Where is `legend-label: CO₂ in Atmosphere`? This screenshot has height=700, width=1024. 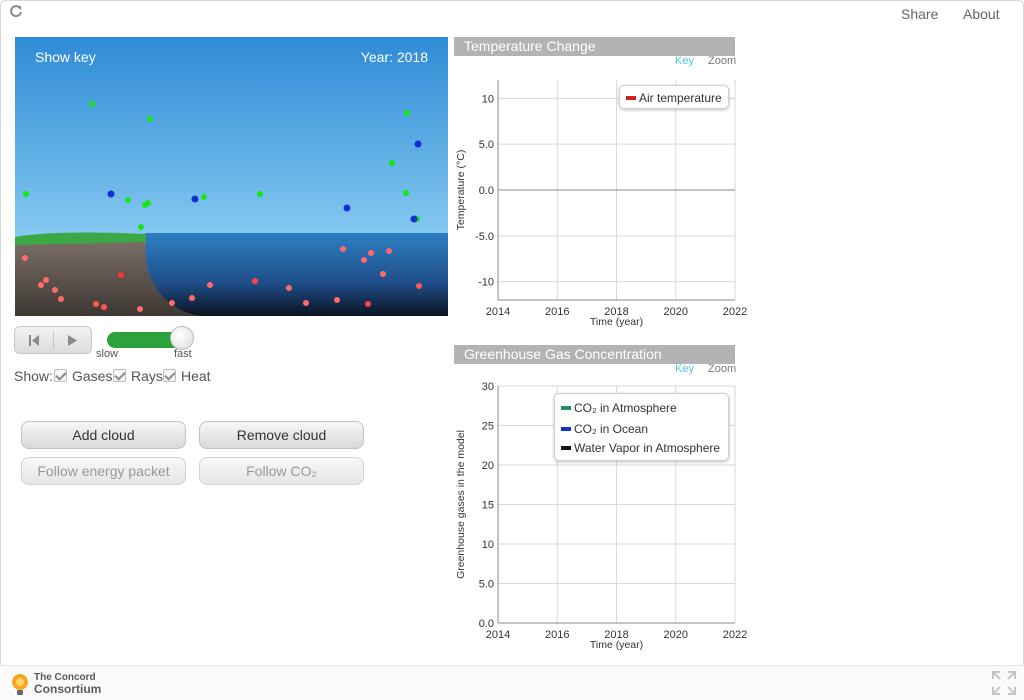
legend-label: CO₂ in Atmosphere is located at coordinates (625, 408).